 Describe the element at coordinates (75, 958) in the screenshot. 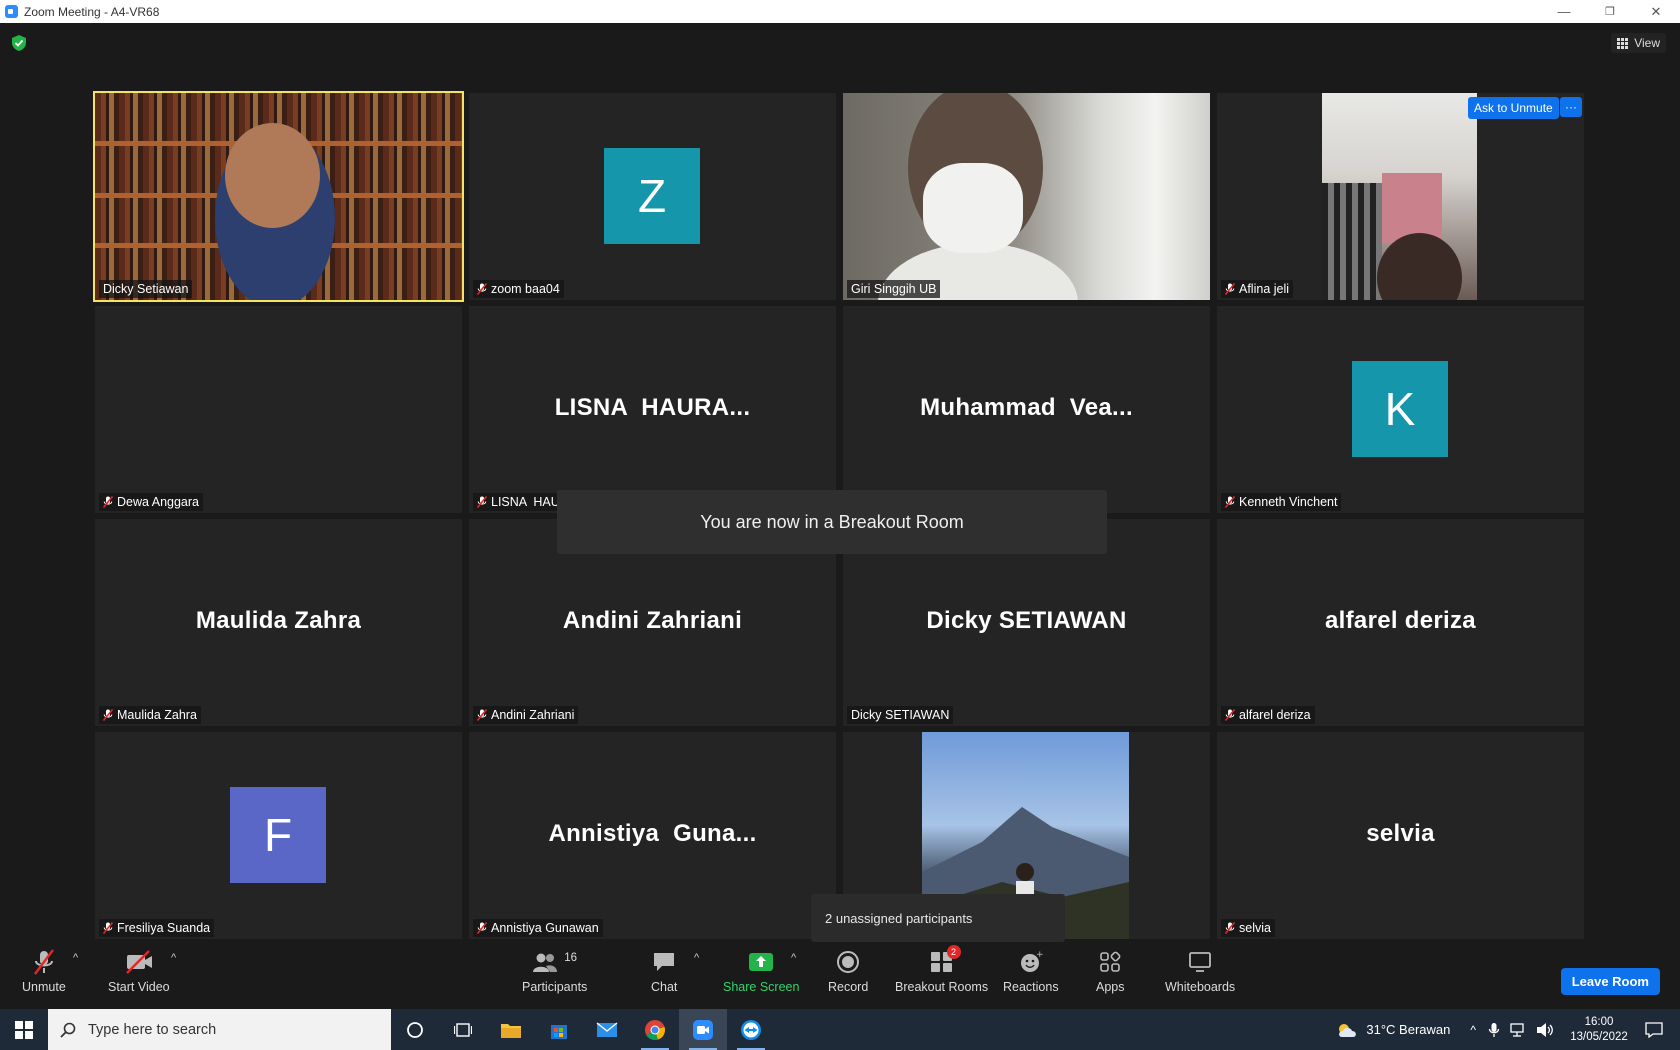

I see `audio-options-chevron-icon: ^` at that location.